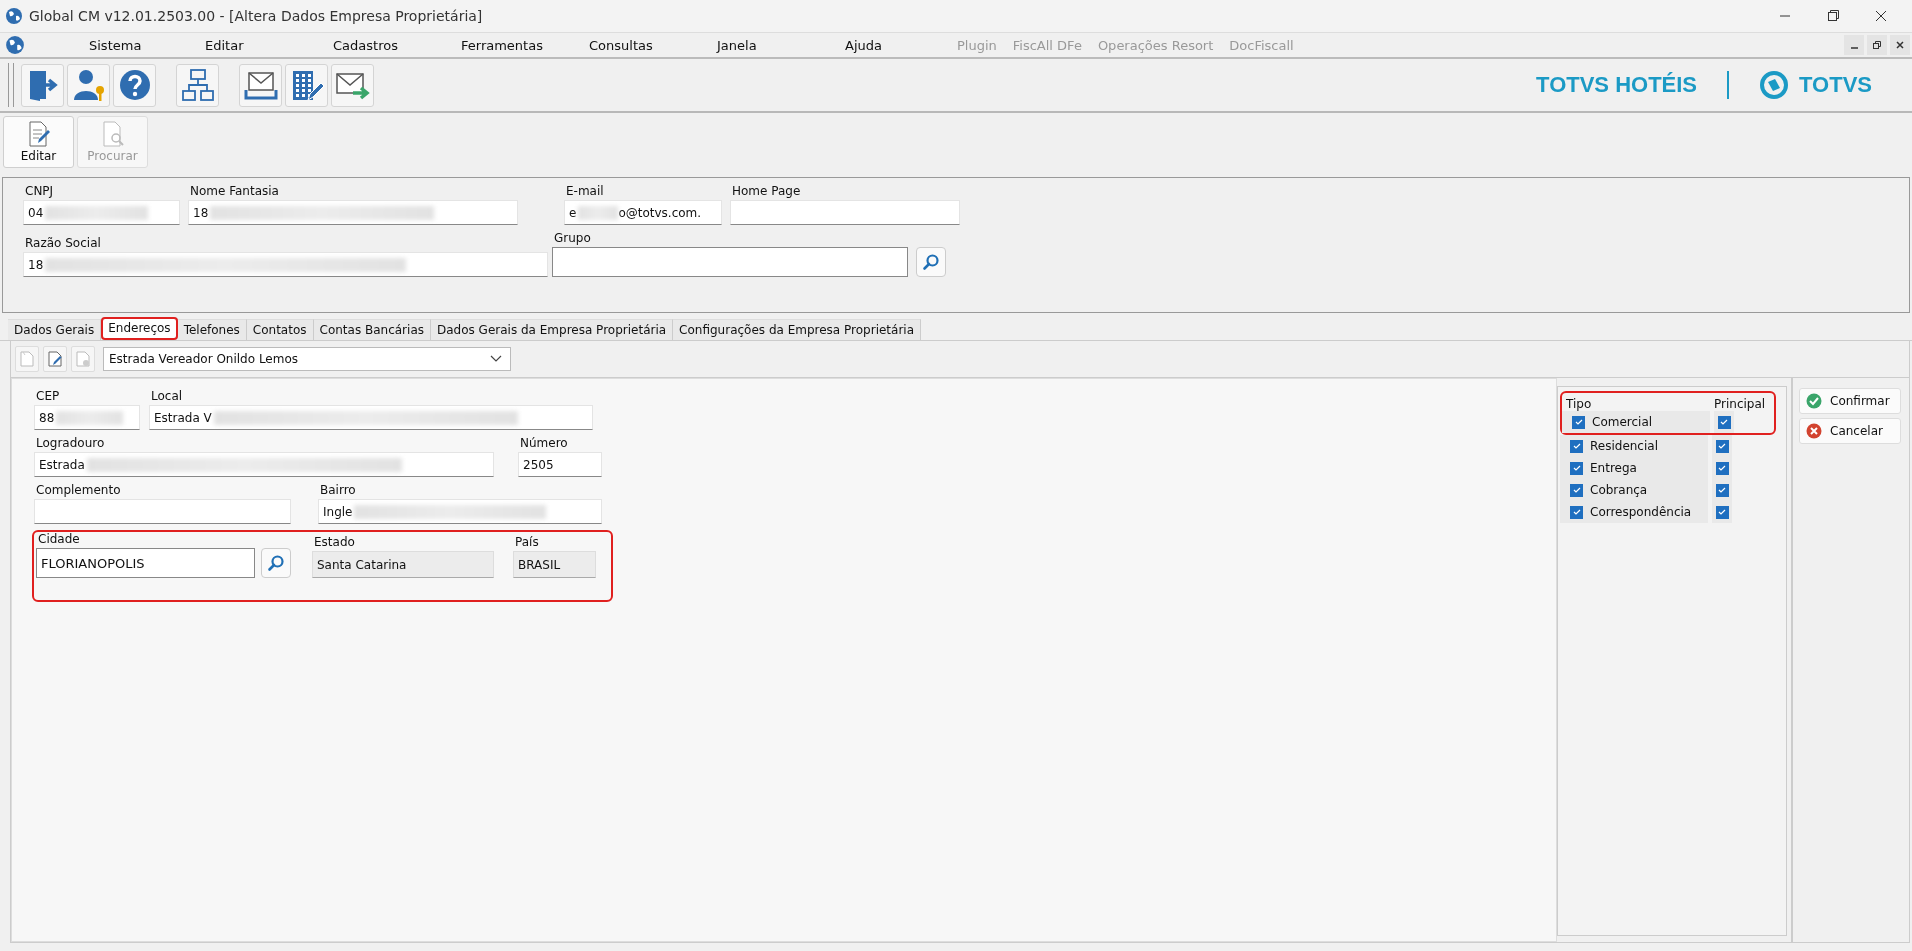 Image resolution: width=1912 pixels, height=951 pixels. Describe the element at coordinates (70, 443) in the screenshot. I see `field-label: Logradouro` at that location.